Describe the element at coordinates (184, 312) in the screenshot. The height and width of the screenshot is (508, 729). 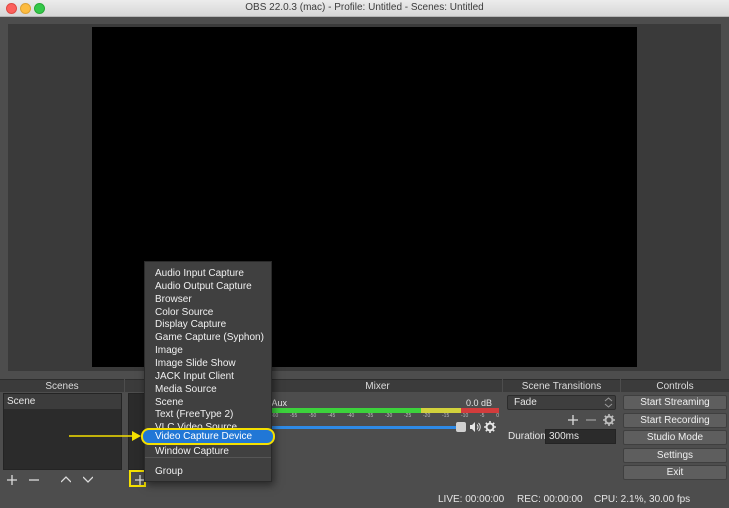
I see `menu-item-color-source: Color Source` at that location.